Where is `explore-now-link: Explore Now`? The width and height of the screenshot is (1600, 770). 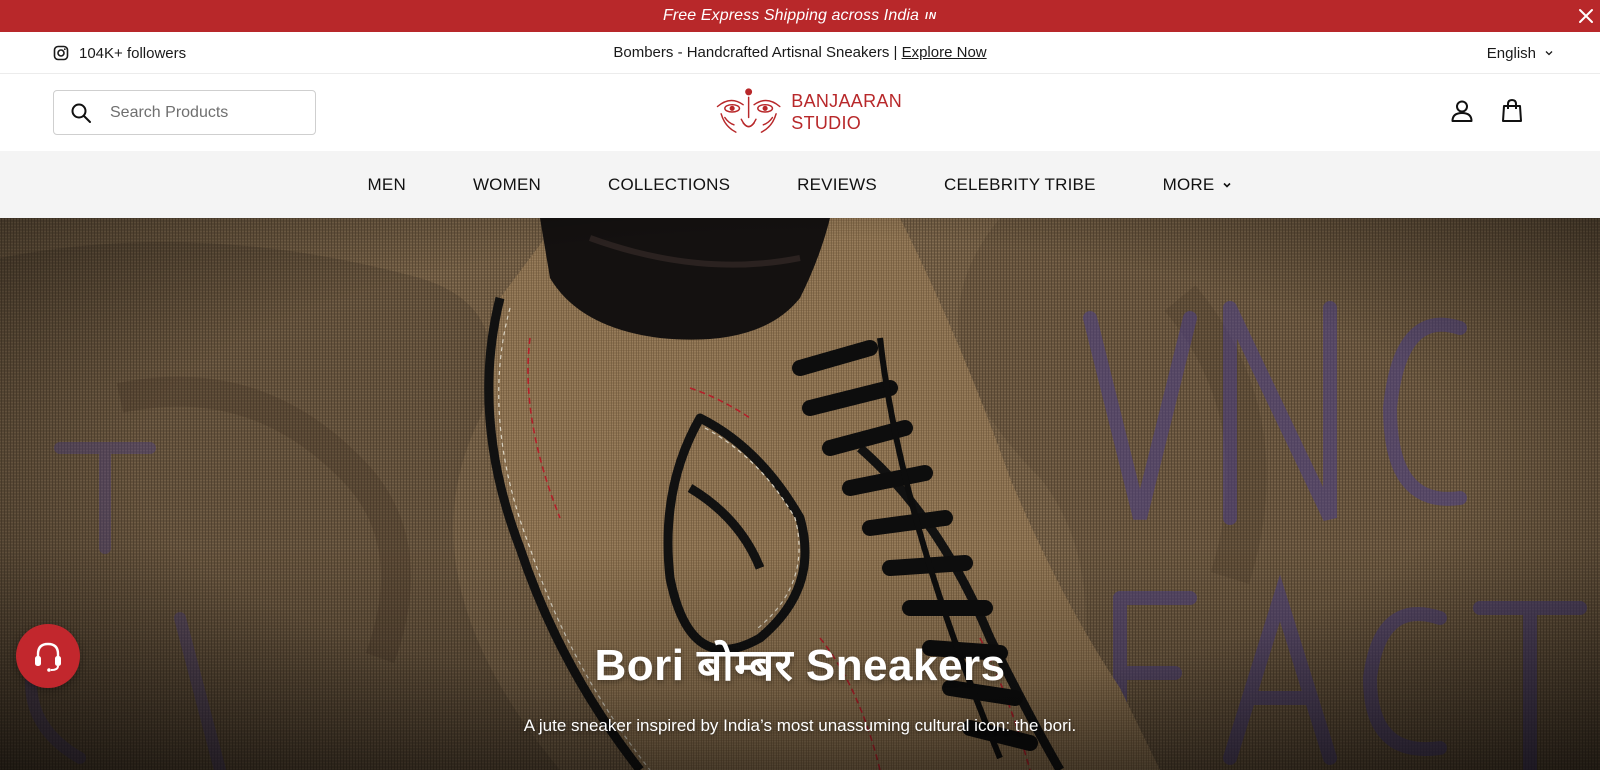
explore-now-link: Explore Now is located at coordinates (944, 52).